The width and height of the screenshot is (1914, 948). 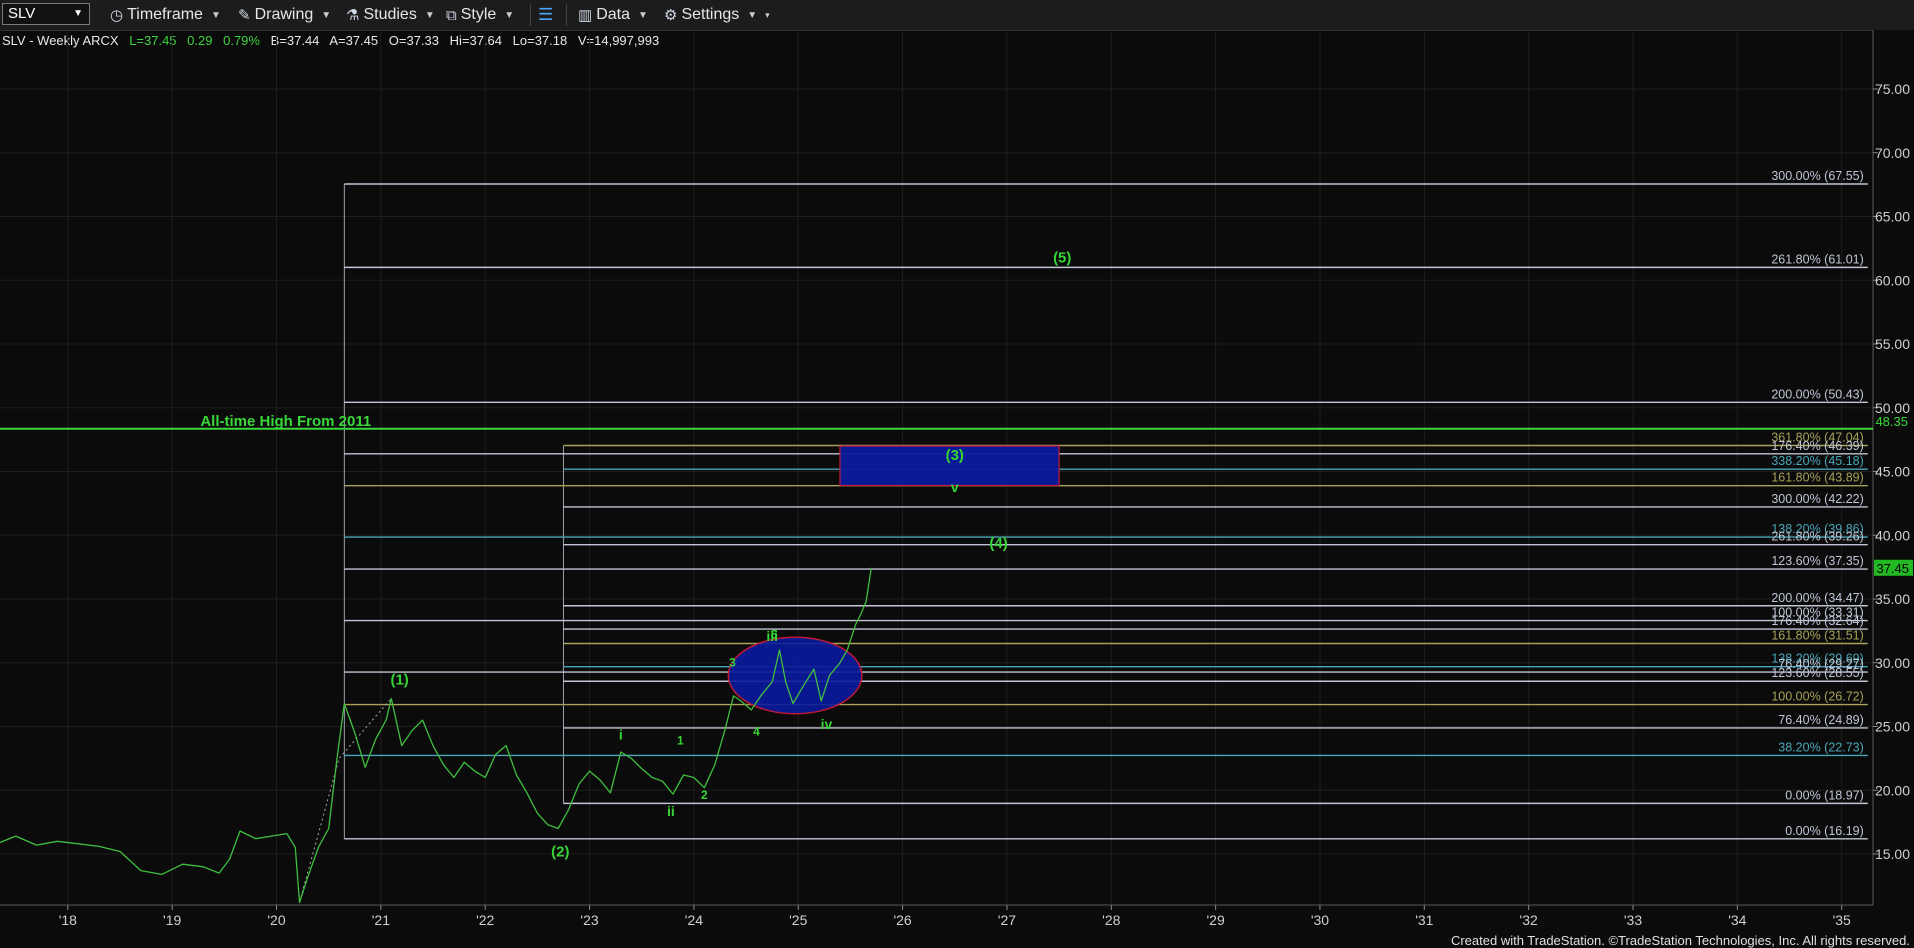 I want to click on timeframe-label: Timeframe, so click(x=165, y=14).